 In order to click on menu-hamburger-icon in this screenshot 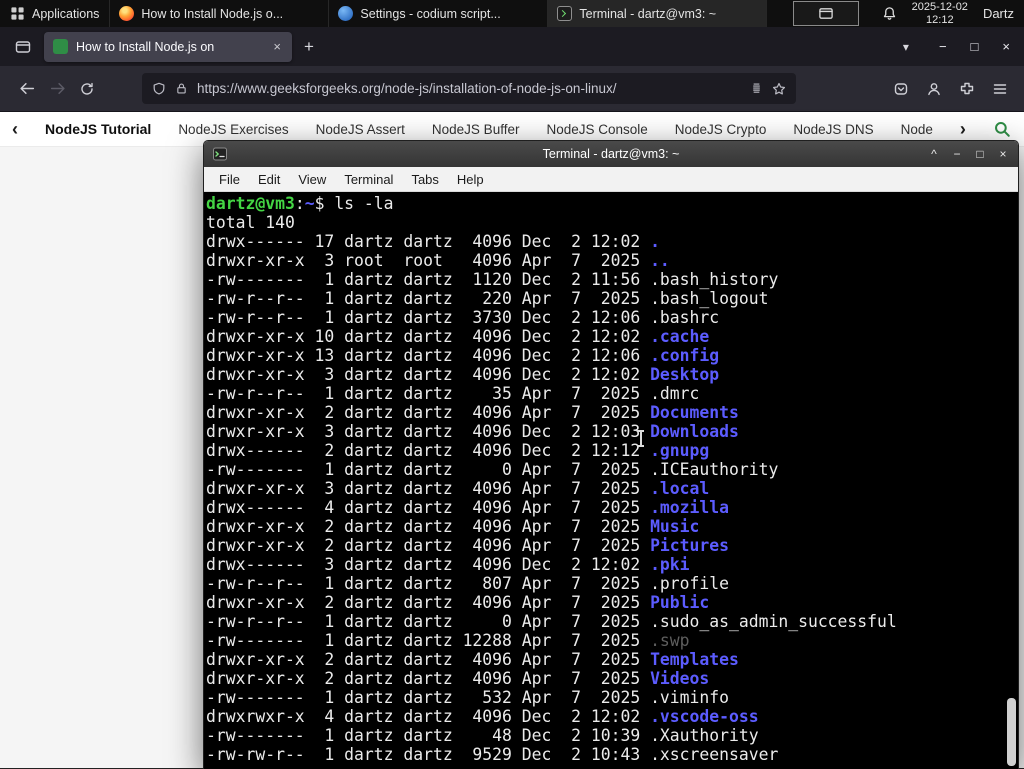, I will do `click(1000, 89)`.